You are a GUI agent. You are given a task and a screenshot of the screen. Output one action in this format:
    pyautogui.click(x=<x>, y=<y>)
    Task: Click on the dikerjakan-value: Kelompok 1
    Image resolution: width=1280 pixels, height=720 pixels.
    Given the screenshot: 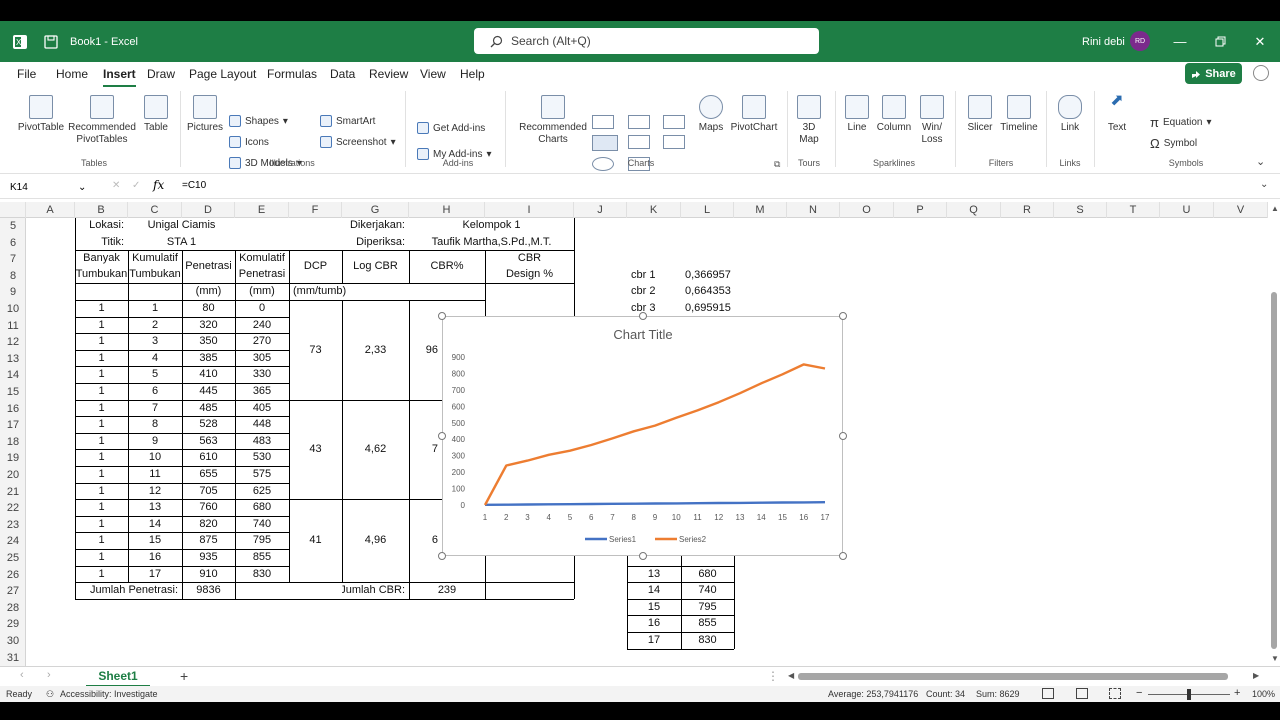 What is the action you would take?
    pyautogui.click(x=491, y=225)
    